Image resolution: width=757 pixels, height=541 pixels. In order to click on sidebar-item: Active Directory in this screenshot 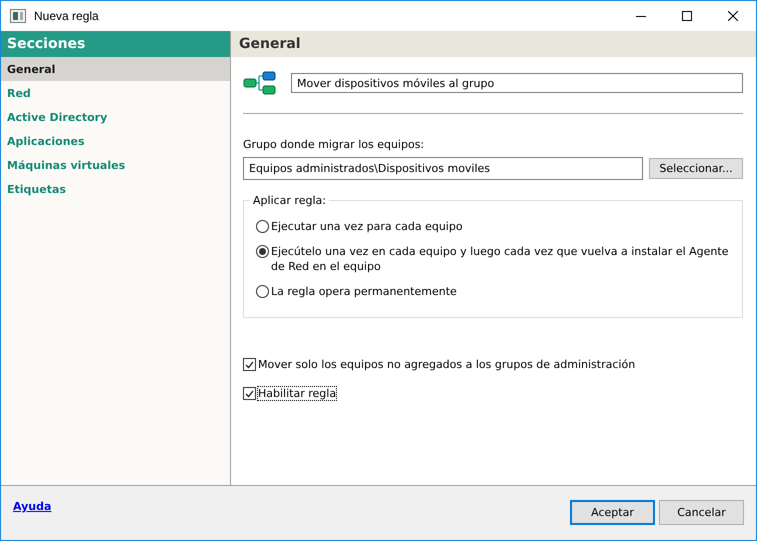, I will do `click(115, 117)`.